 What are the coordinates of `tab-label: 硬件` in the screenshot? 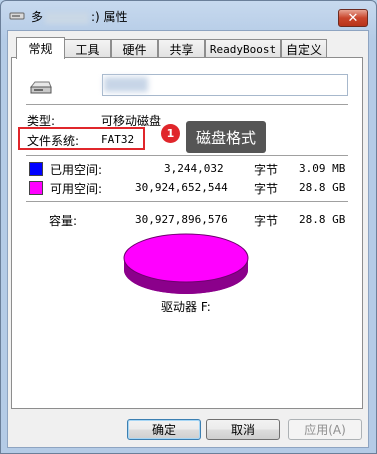 It's located at (134, 49).